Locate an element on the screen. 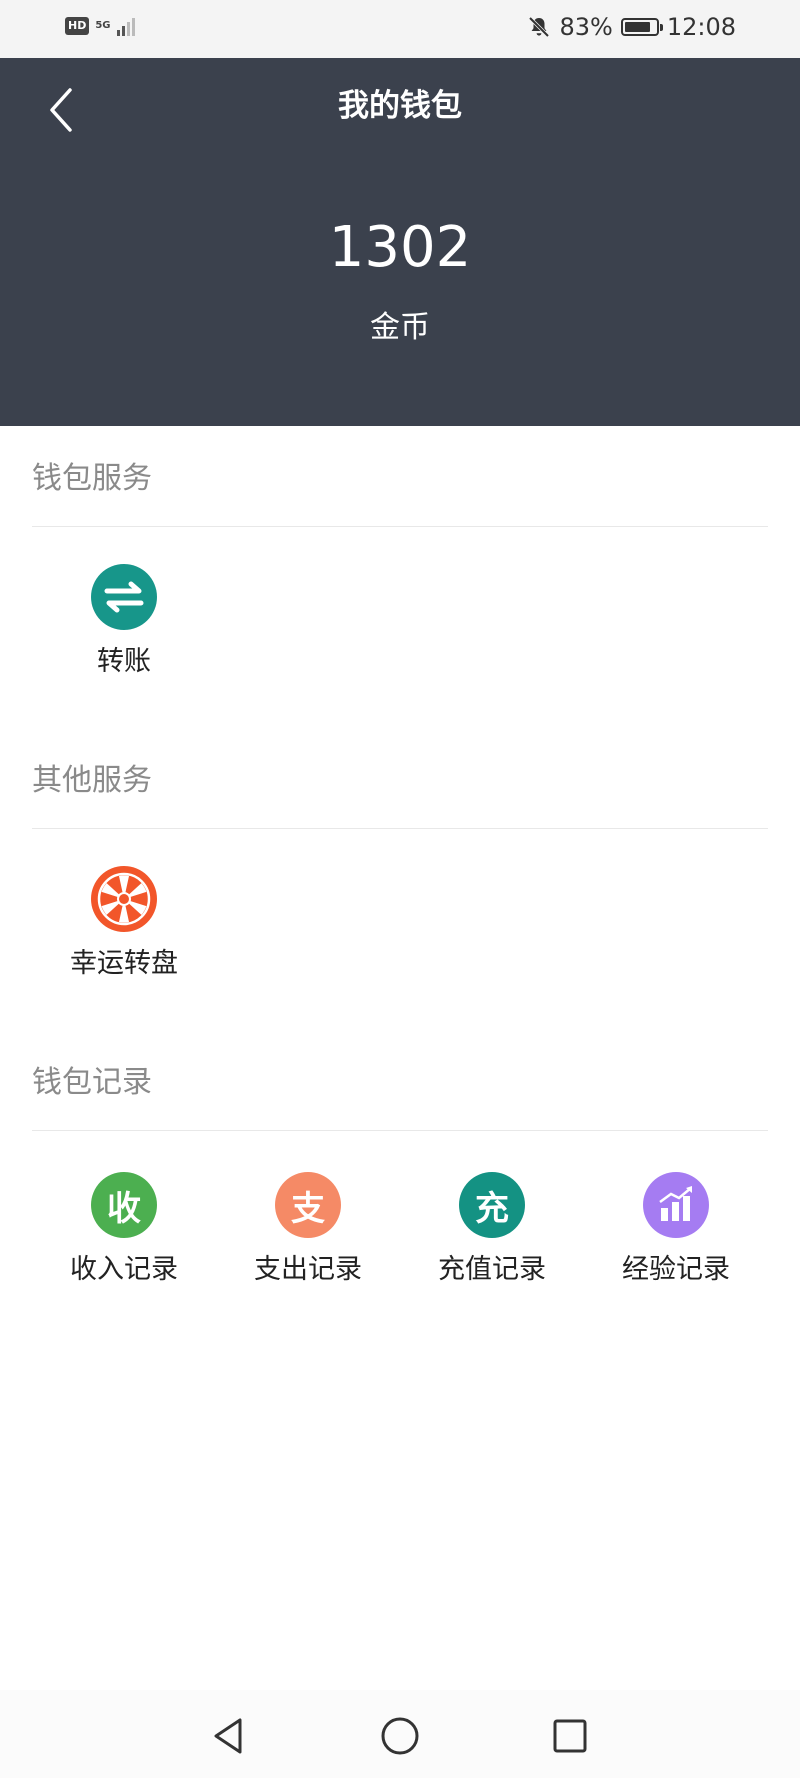 Image resolution: width=800 pixels, height=1778 pixels. clock: 12:08 is located at coordinates (701, 27).